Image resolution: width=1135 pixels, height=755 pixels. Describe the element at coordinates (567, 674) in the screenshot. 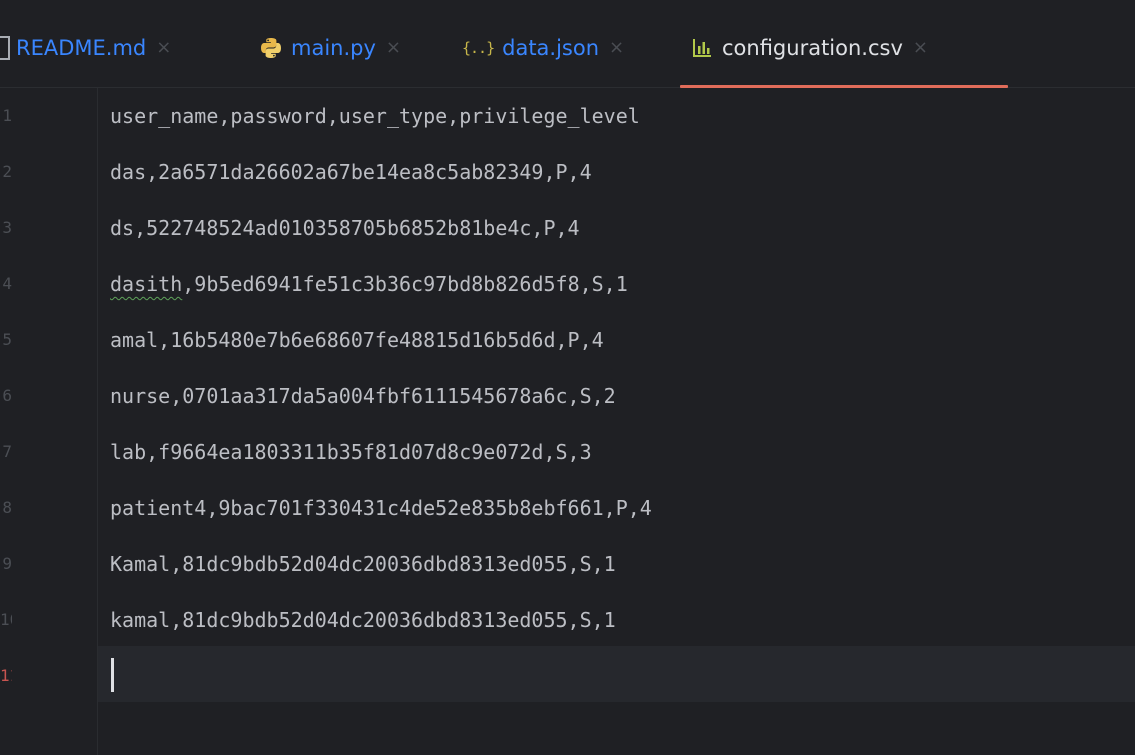

I see `current-line-highlight` at that location.